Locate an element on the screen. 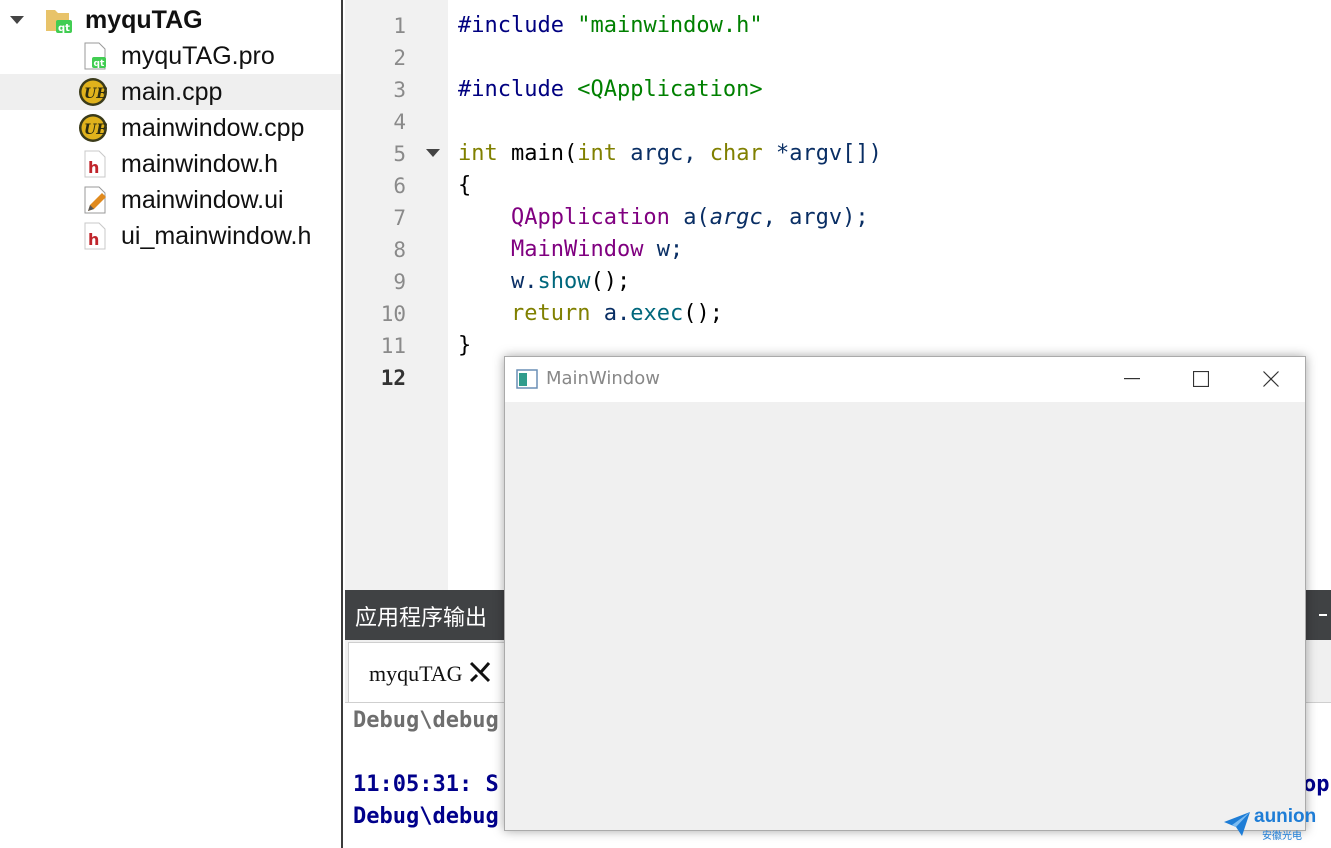 This screenshot has width=1331, height=848. output-tab-myqutag: myquTAG is located at coordinates (428, 672).